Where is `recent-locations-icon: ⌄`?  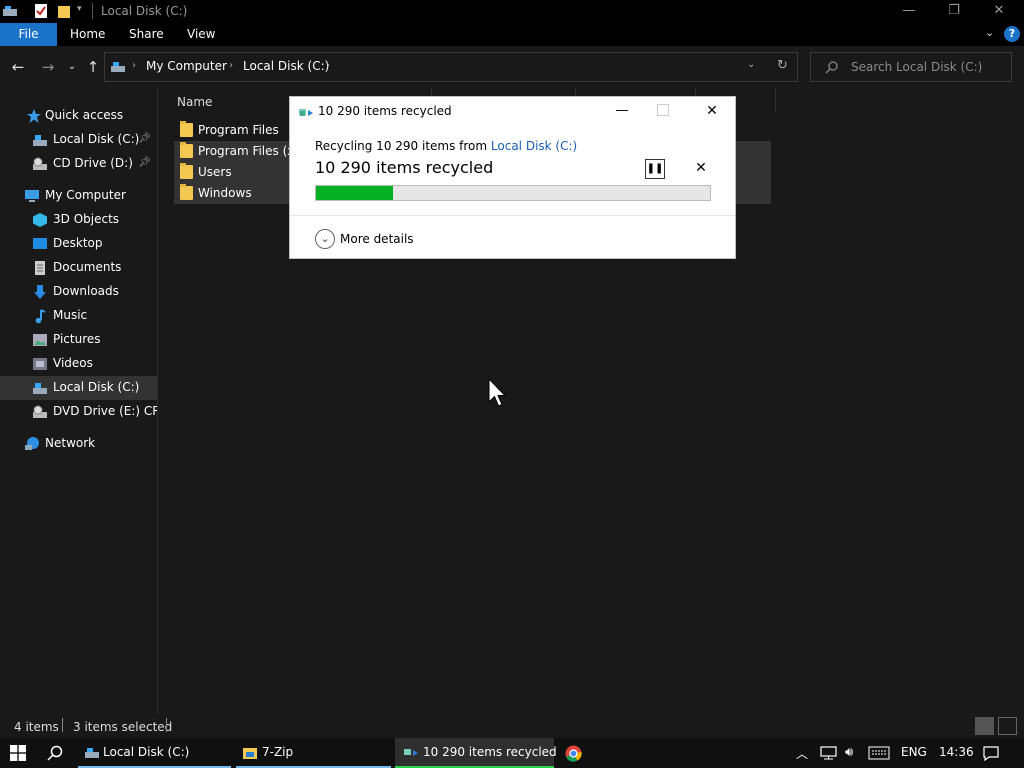
recent-locations-icon: ⌄ is located at coordinates (72, 67).